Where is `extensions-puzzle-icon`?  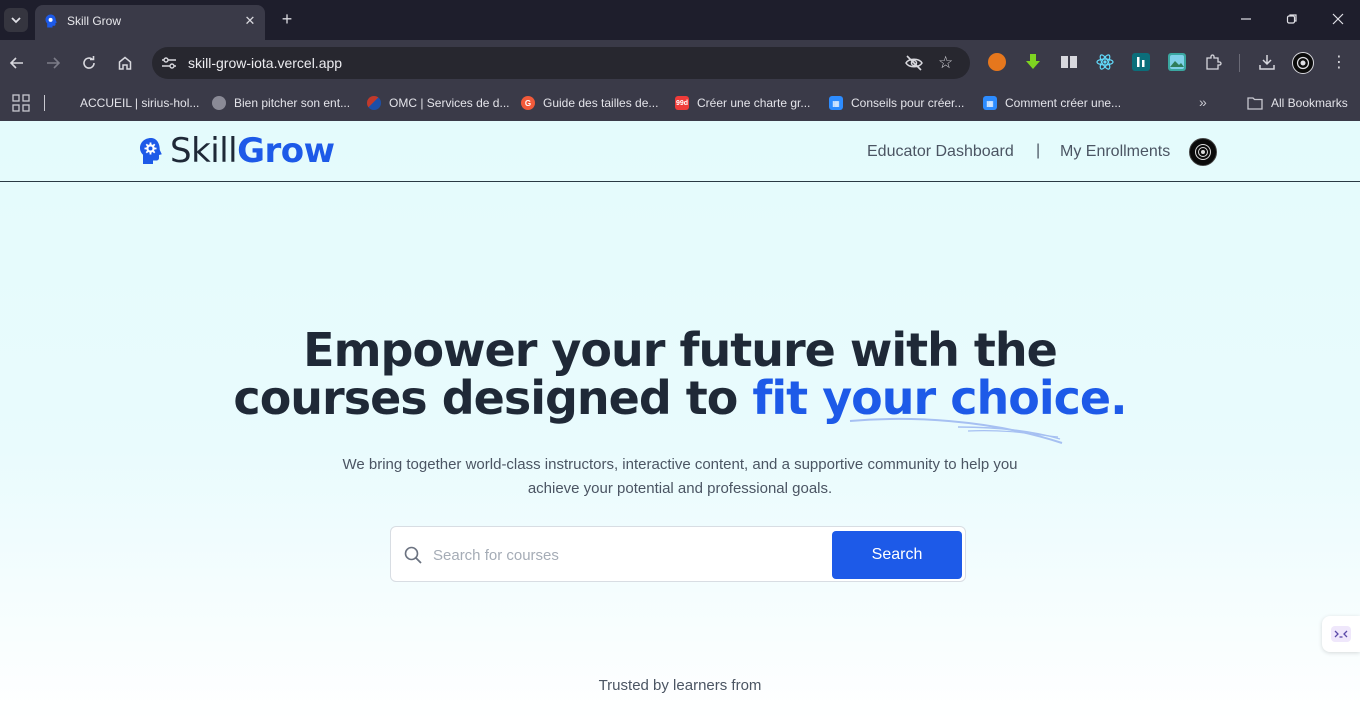 extensions-puzzle-icon is located at coordinates (1213, 62).